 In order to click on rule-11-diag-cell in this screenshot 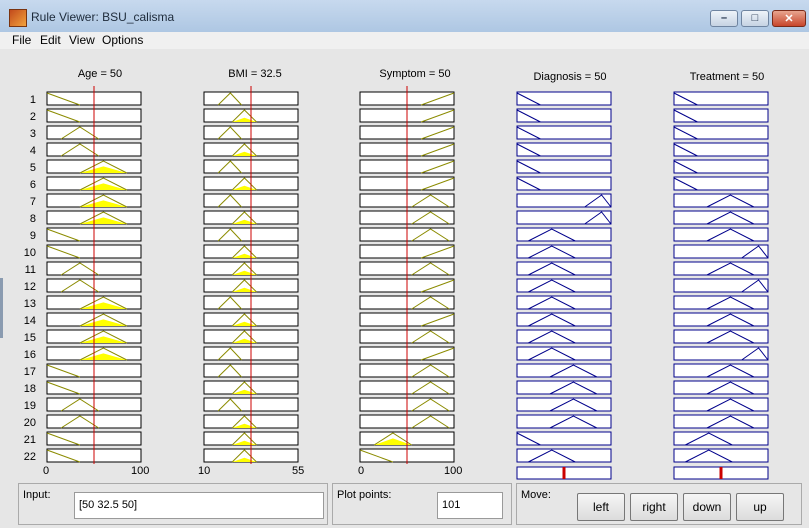, I will do `click(564, 268)`.